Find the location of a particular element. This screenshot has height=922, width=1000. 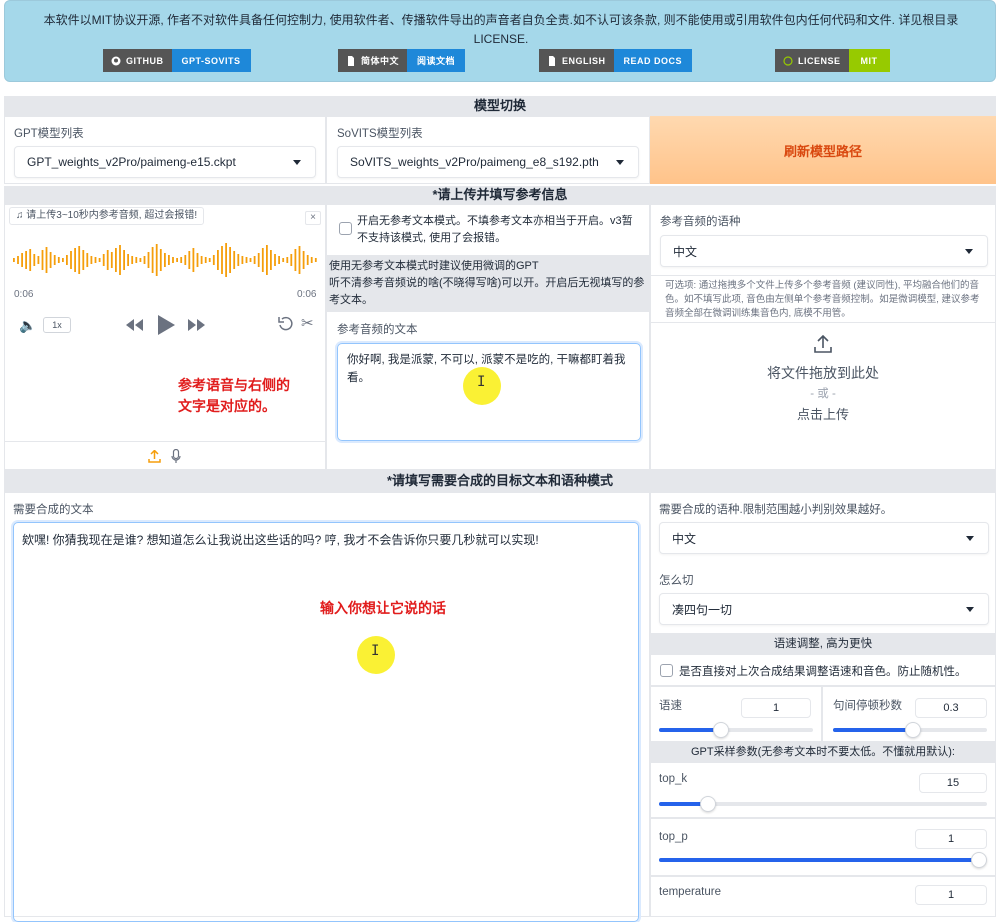

audio-label: ♫ 请上传3~10秒内参考音频, 超过会报错! is located at coordinates (107, 216).